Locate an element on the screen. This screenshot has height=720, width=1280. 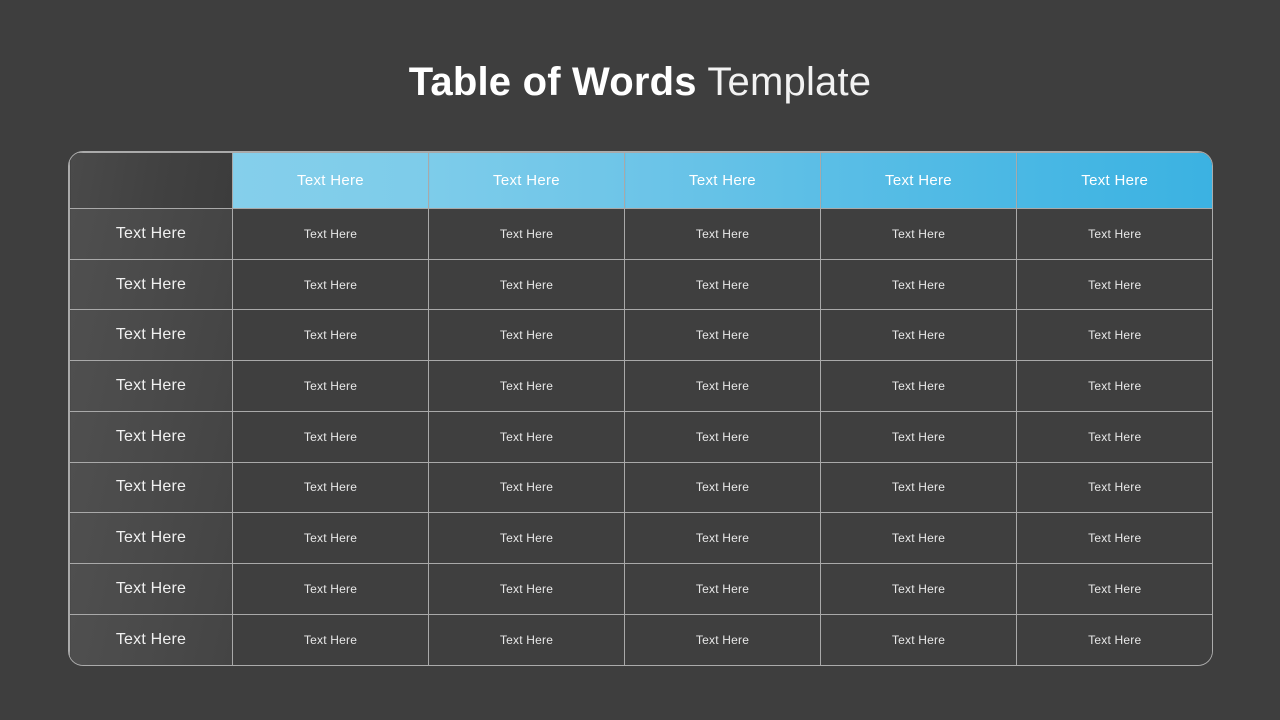
page-title: Table of Words Template is located at coordinates (640, 82).